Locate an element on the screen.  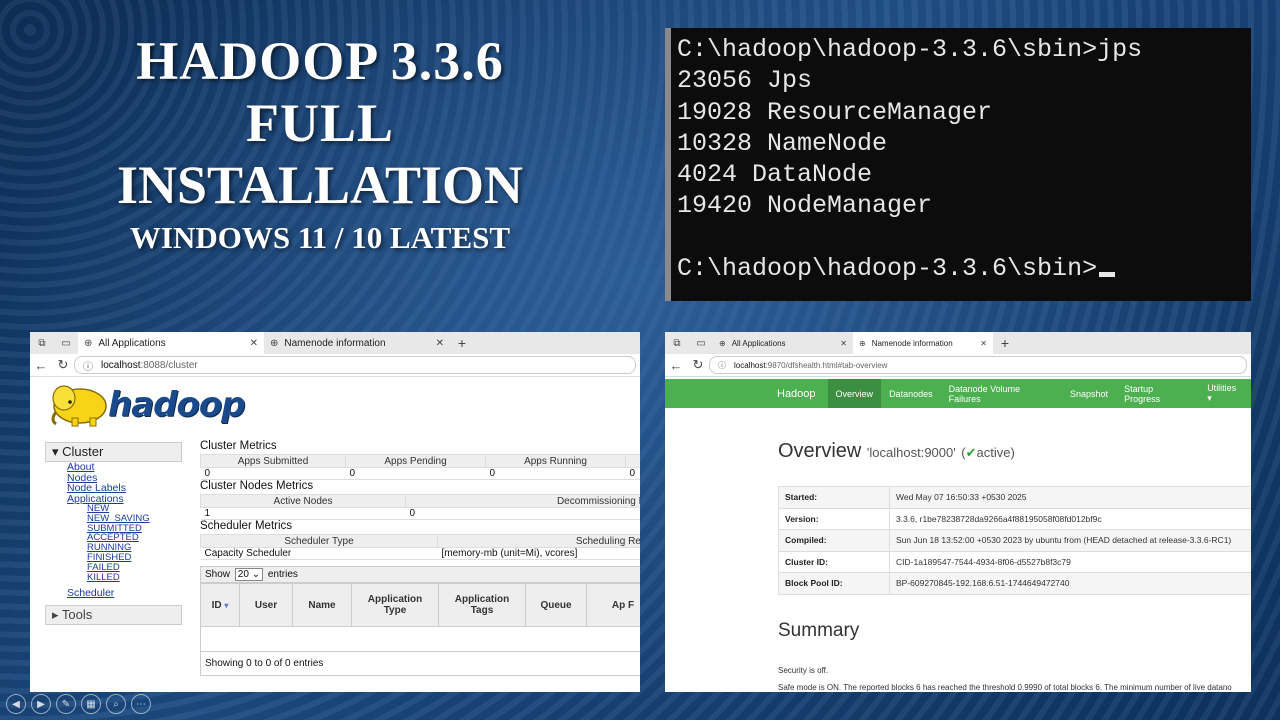
cluster-metrics-title: Cluster Metrics is located at coordinates (238, 446).